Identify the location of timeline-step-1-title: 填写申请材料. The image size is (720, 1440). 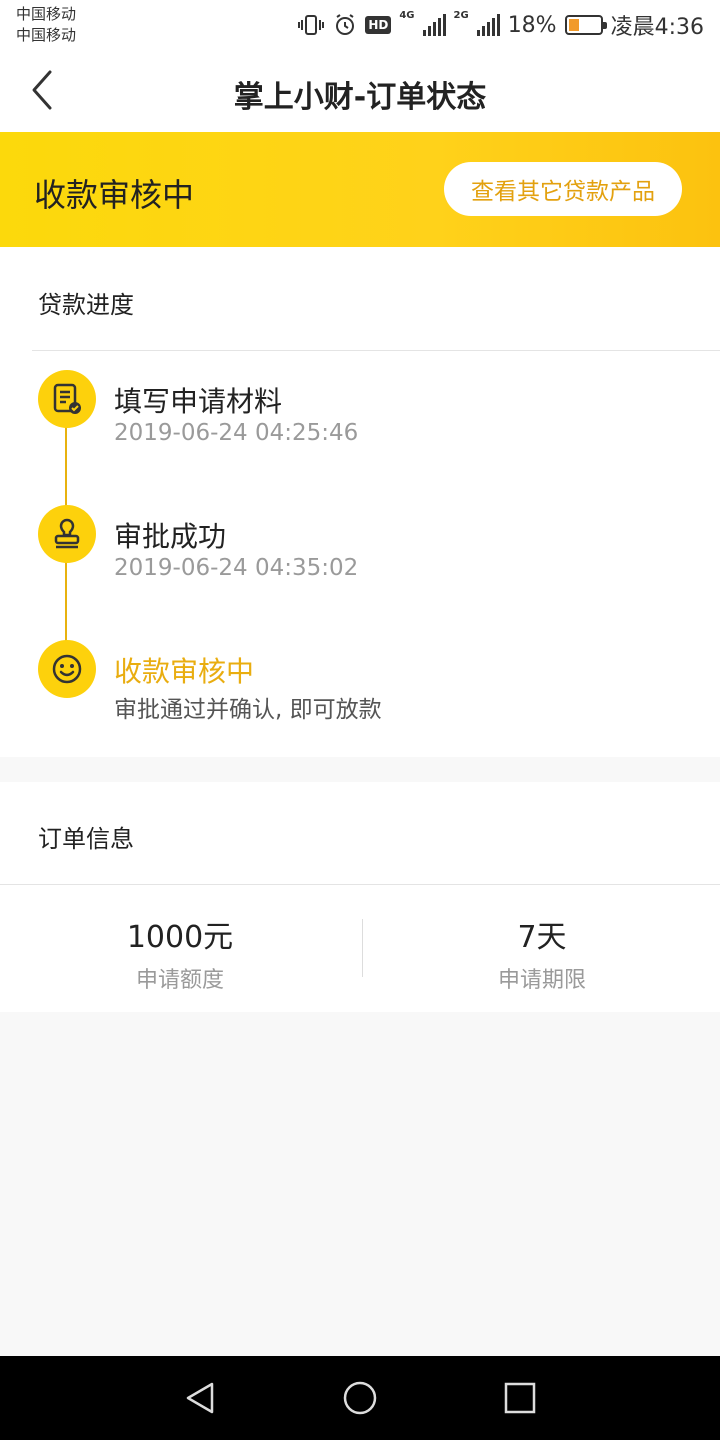
(198, 401).